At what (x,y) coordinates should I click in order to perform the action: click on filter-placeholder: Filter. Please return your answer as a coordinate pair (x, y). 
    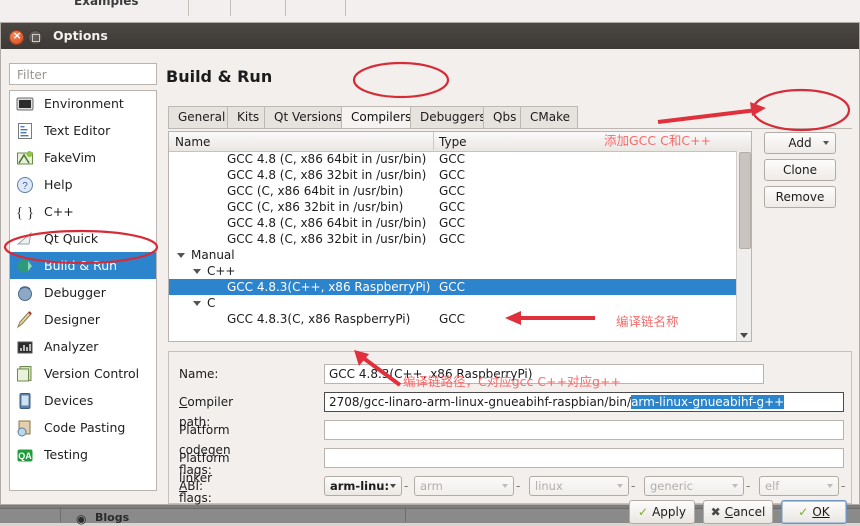
    Looking at the image, I should click on (32, 75).